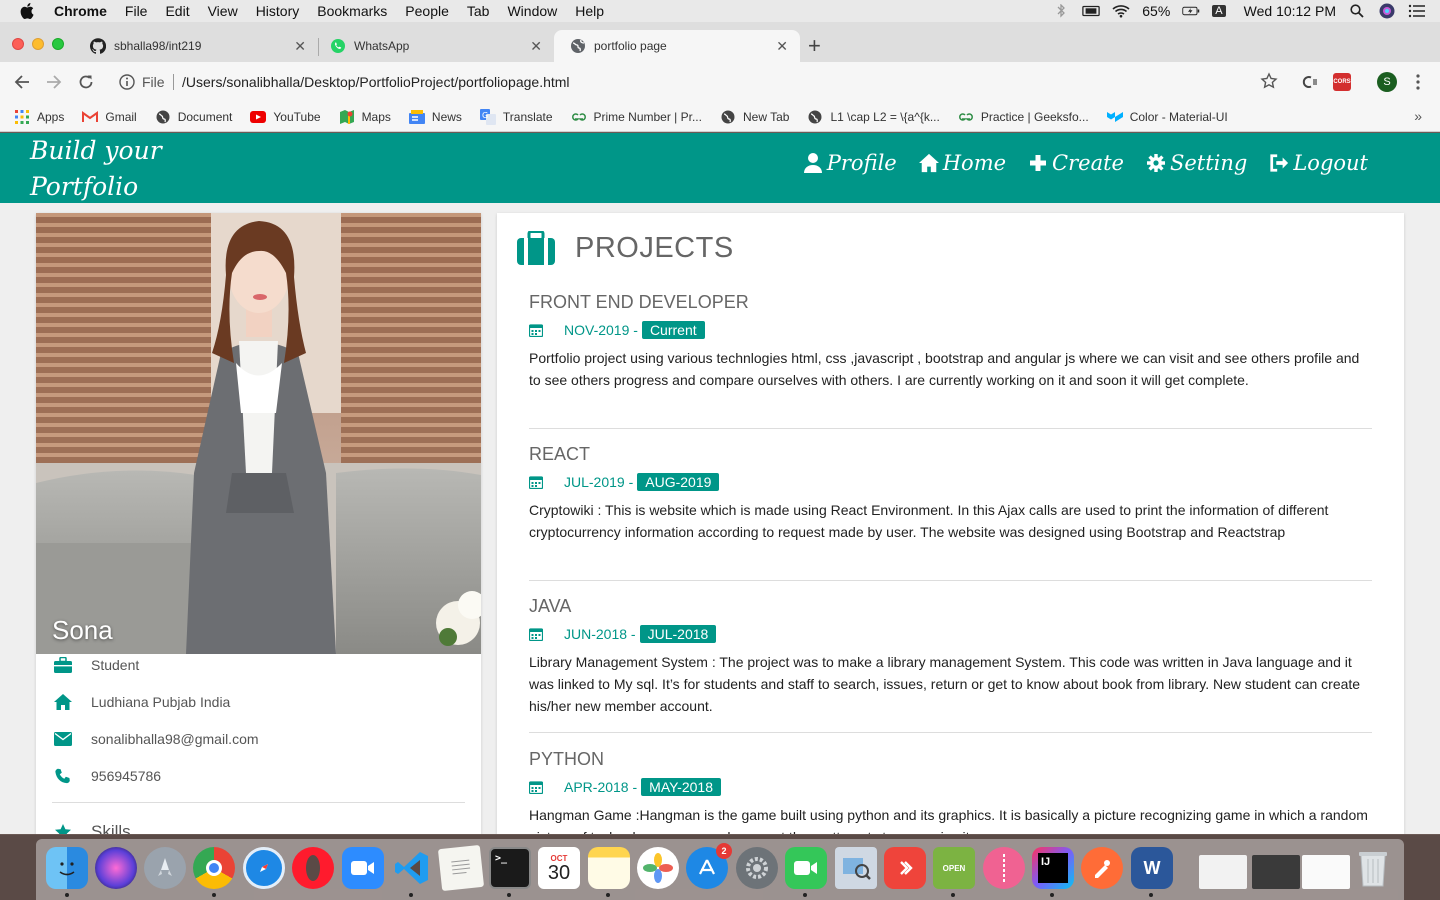  Describe the element at coordinates (363, 868) in the screenshot. I see `zoom-icon` at that location.